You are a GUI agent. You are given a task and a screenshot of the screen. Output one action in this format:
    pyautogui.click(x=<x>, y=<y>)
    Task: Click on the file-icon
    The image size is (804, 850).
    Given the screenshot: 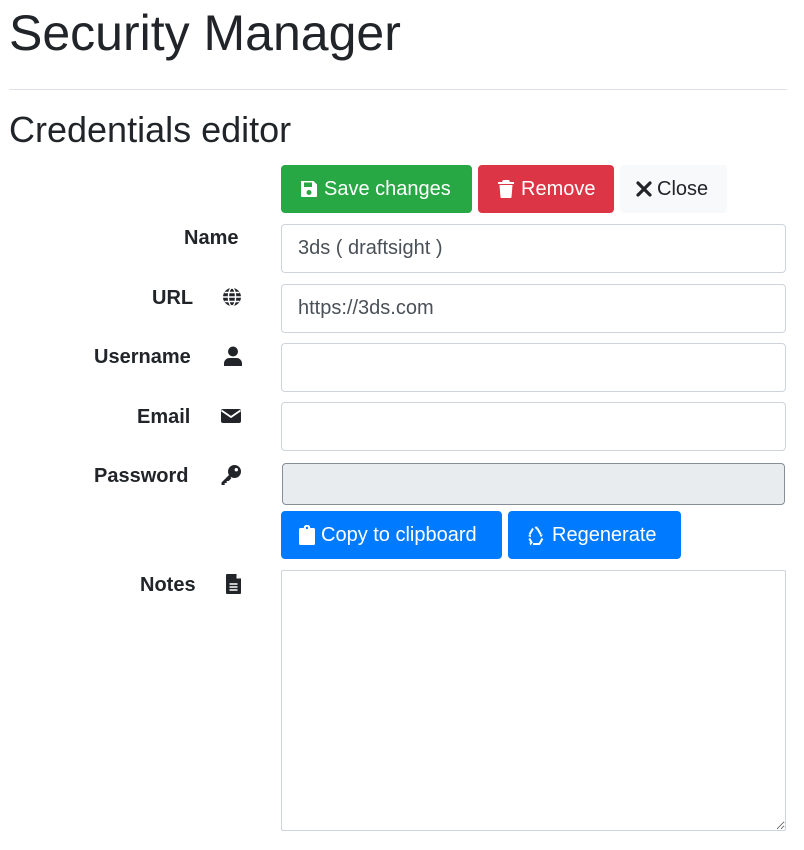 What is the action you would take?
    pyautogui.click(x=234, y=584)
    